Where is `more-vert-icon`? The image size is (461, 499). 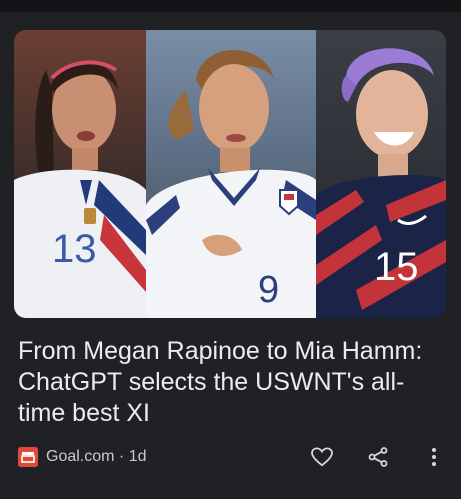 more-vert-icon is located at coordinates (434, 457).